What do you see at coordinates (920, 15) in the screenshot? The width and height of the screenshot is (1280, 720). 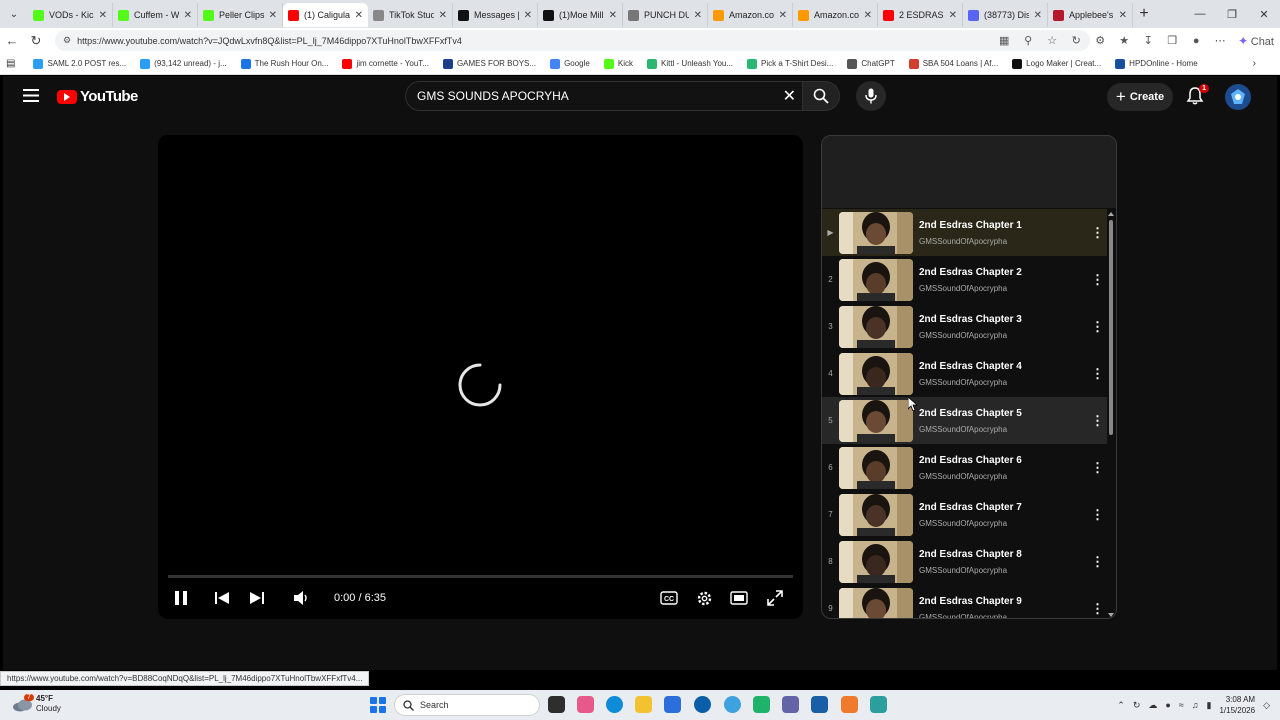 I see `browser-tab: 2 ESDRAS (K ✕` at bounding box center [920, 15].